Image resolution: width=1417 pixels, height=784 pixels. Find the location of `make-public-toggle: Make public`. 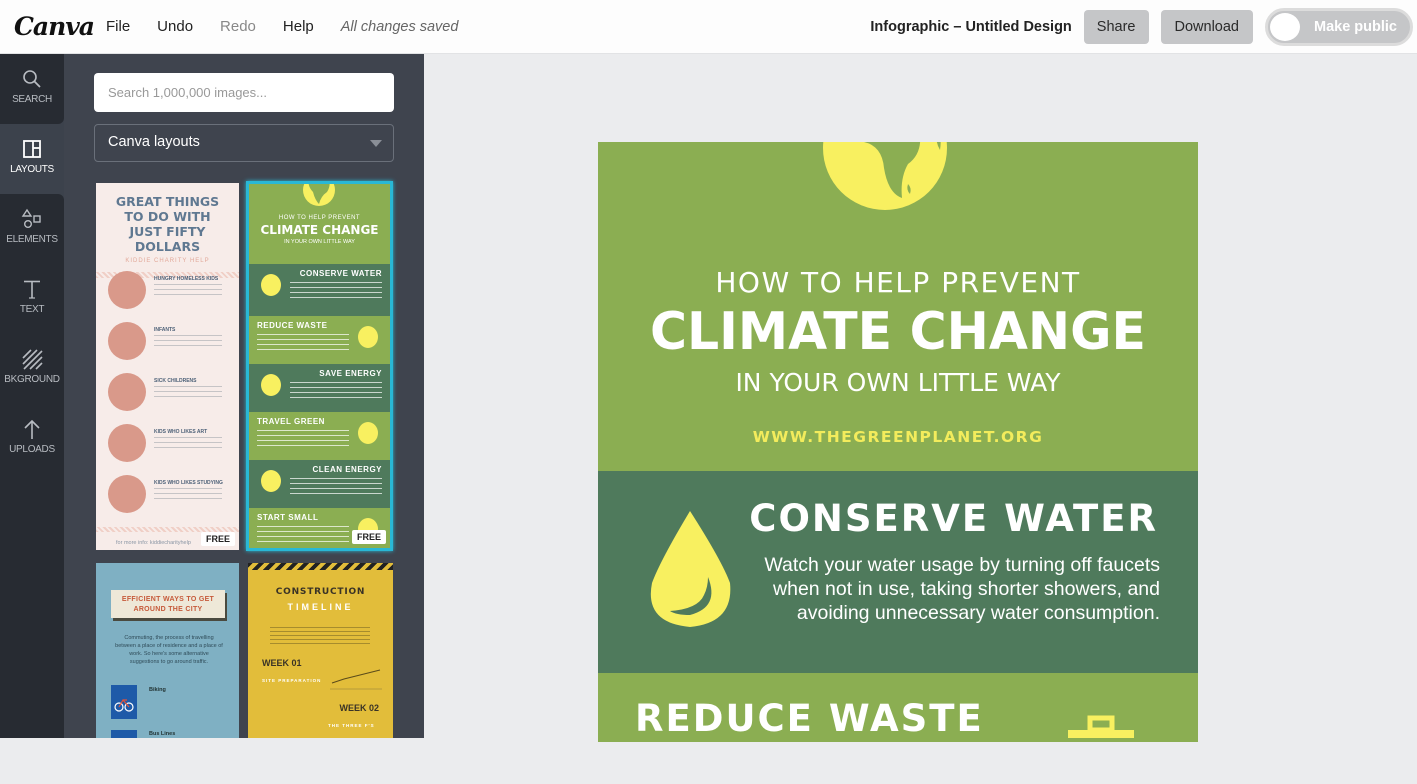

make-public-toggle: Make public is located at coordinates (1339, 27).